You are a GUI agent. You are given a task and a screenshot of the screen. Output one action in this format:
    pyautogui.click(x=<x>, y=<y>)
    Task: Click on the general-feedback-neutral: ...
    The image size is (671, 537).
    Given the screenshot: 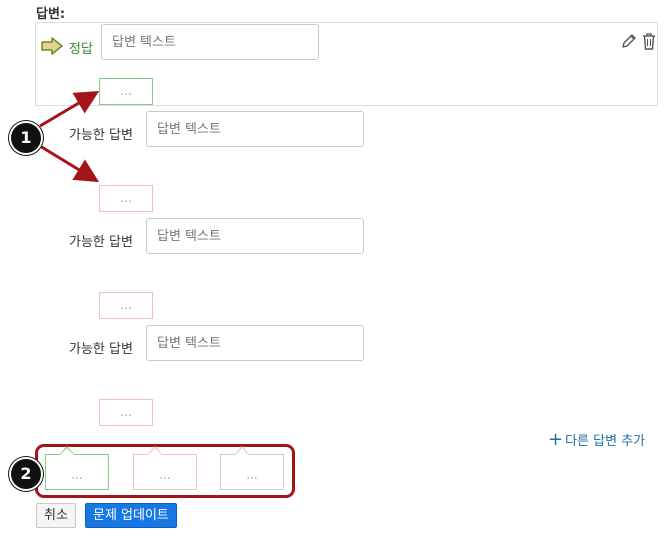 What is the action you would take?
    pyautogui.click(x=252, y=468)
    